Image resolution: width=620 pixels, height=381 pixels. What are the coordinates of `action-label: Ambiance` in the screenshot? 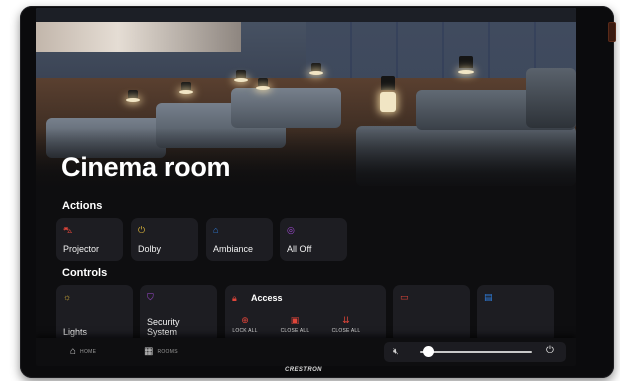 It's located at (233, 249).